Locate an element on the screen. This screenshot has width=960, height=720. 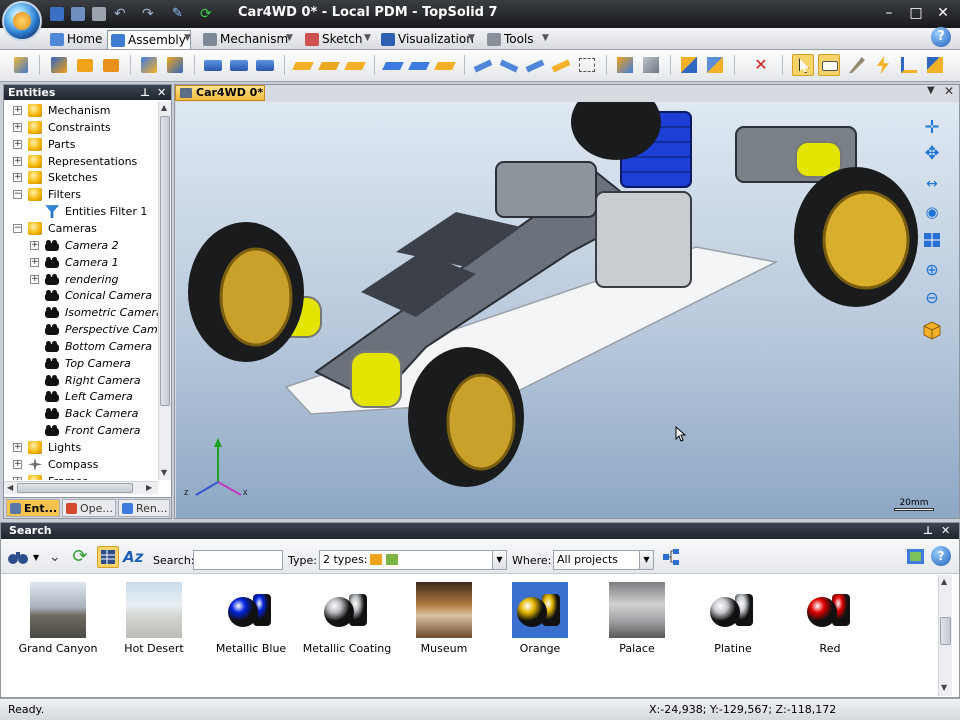
search-pin-icon: ⊥ is located at coordinates (928, 530).